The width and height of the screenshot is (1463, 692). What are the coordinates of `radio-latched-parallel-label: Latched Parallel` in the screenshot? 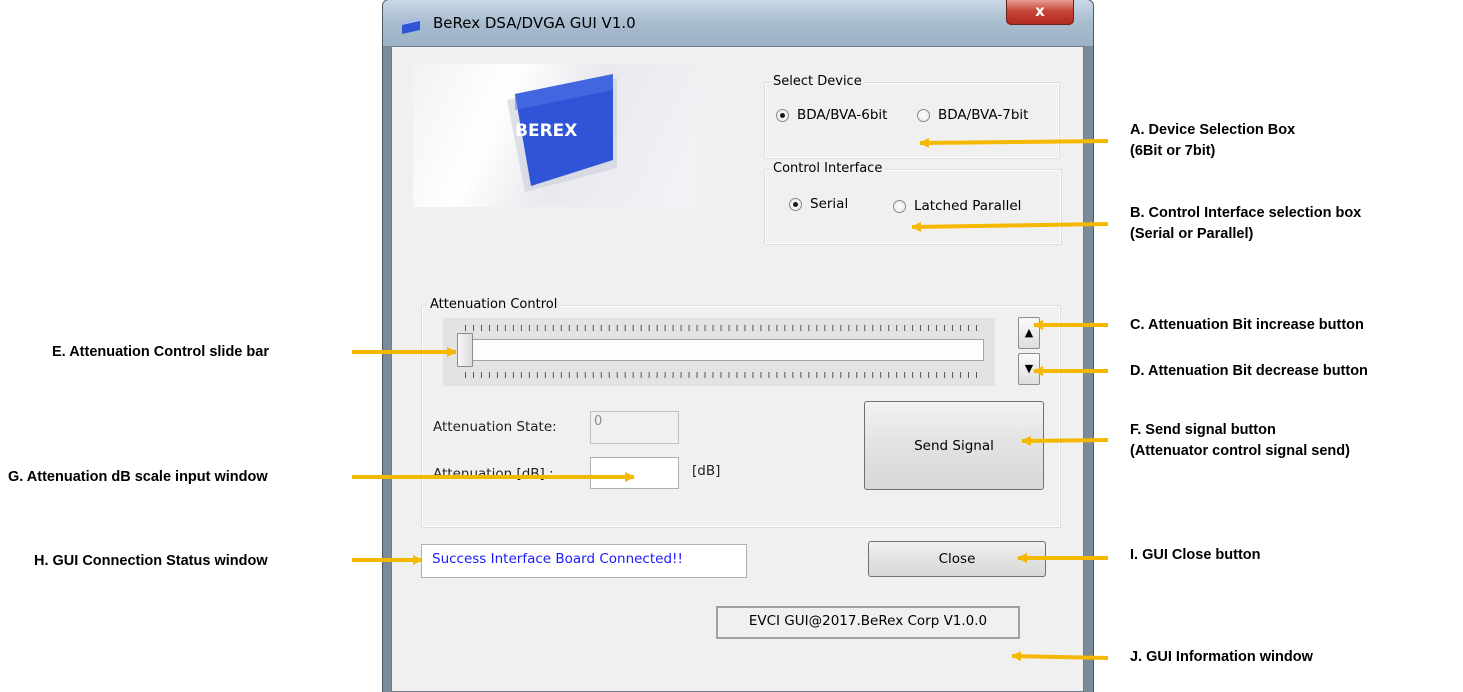 It's located at (968, 206).